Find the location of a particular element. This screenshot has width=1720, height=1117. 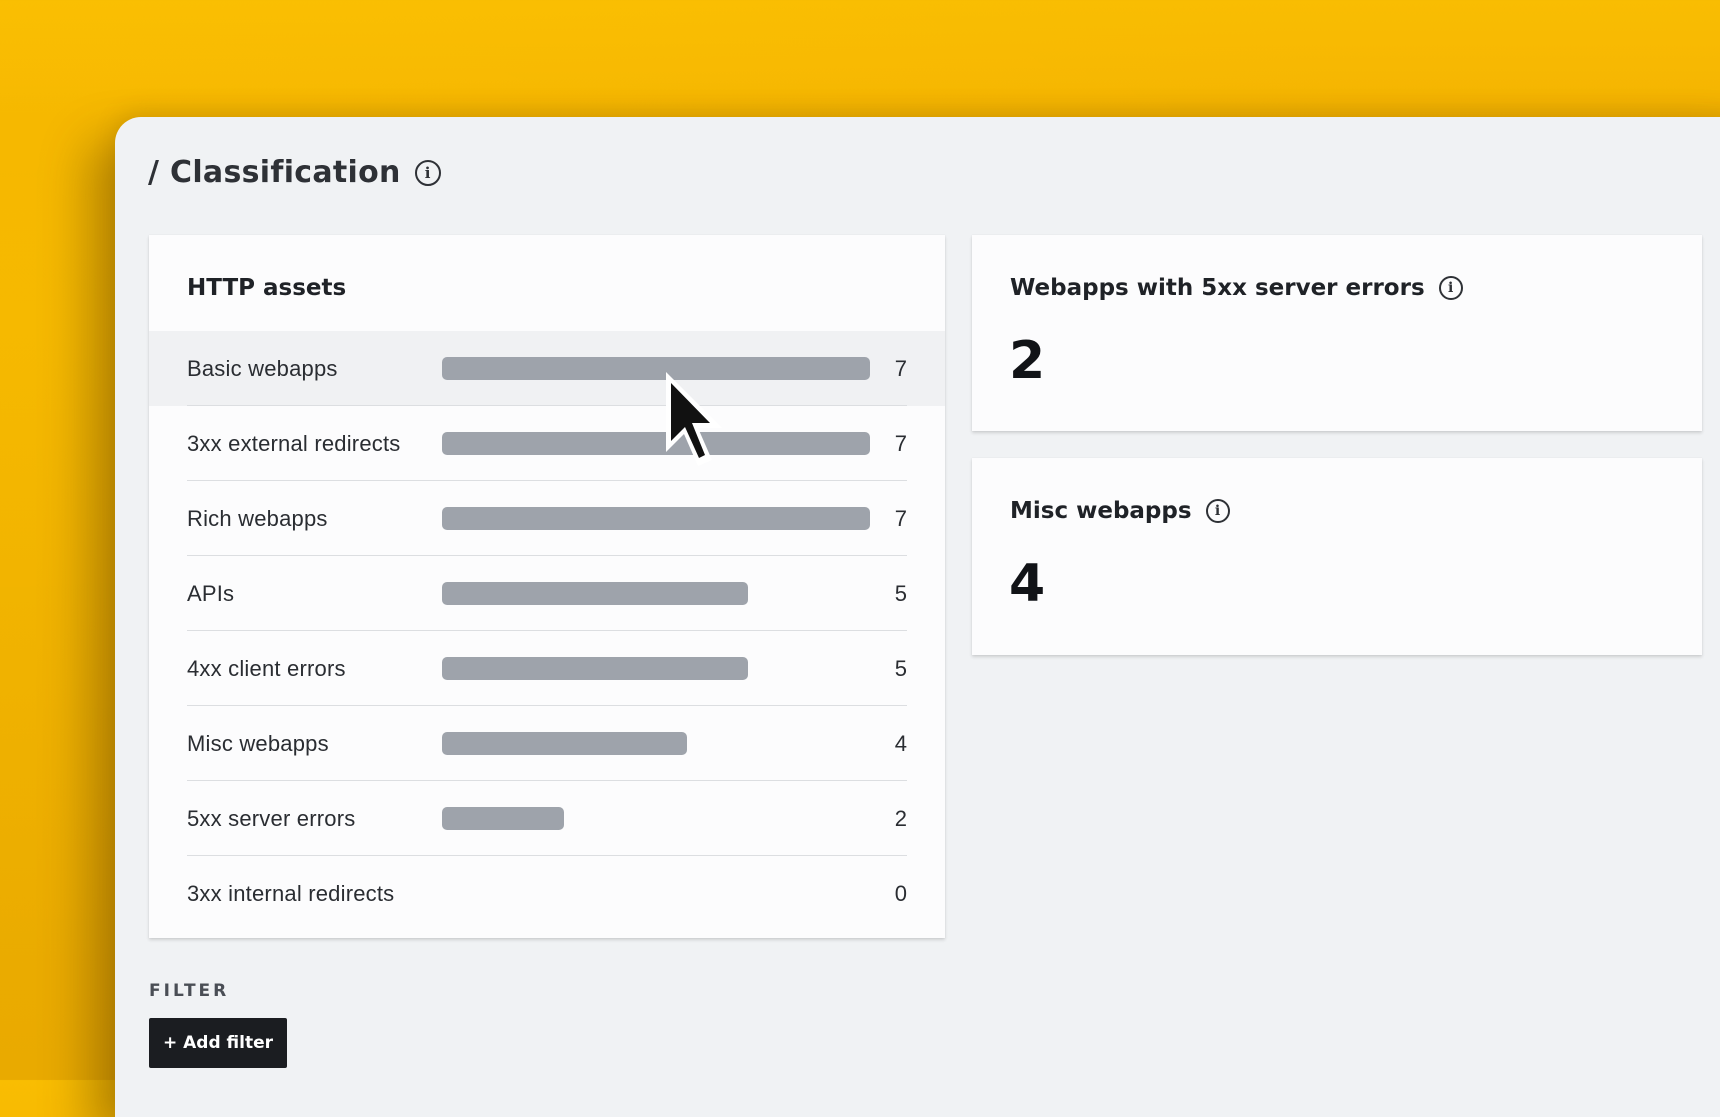

add-filter-button: + Add filter is located at coordinates (218, 1043).